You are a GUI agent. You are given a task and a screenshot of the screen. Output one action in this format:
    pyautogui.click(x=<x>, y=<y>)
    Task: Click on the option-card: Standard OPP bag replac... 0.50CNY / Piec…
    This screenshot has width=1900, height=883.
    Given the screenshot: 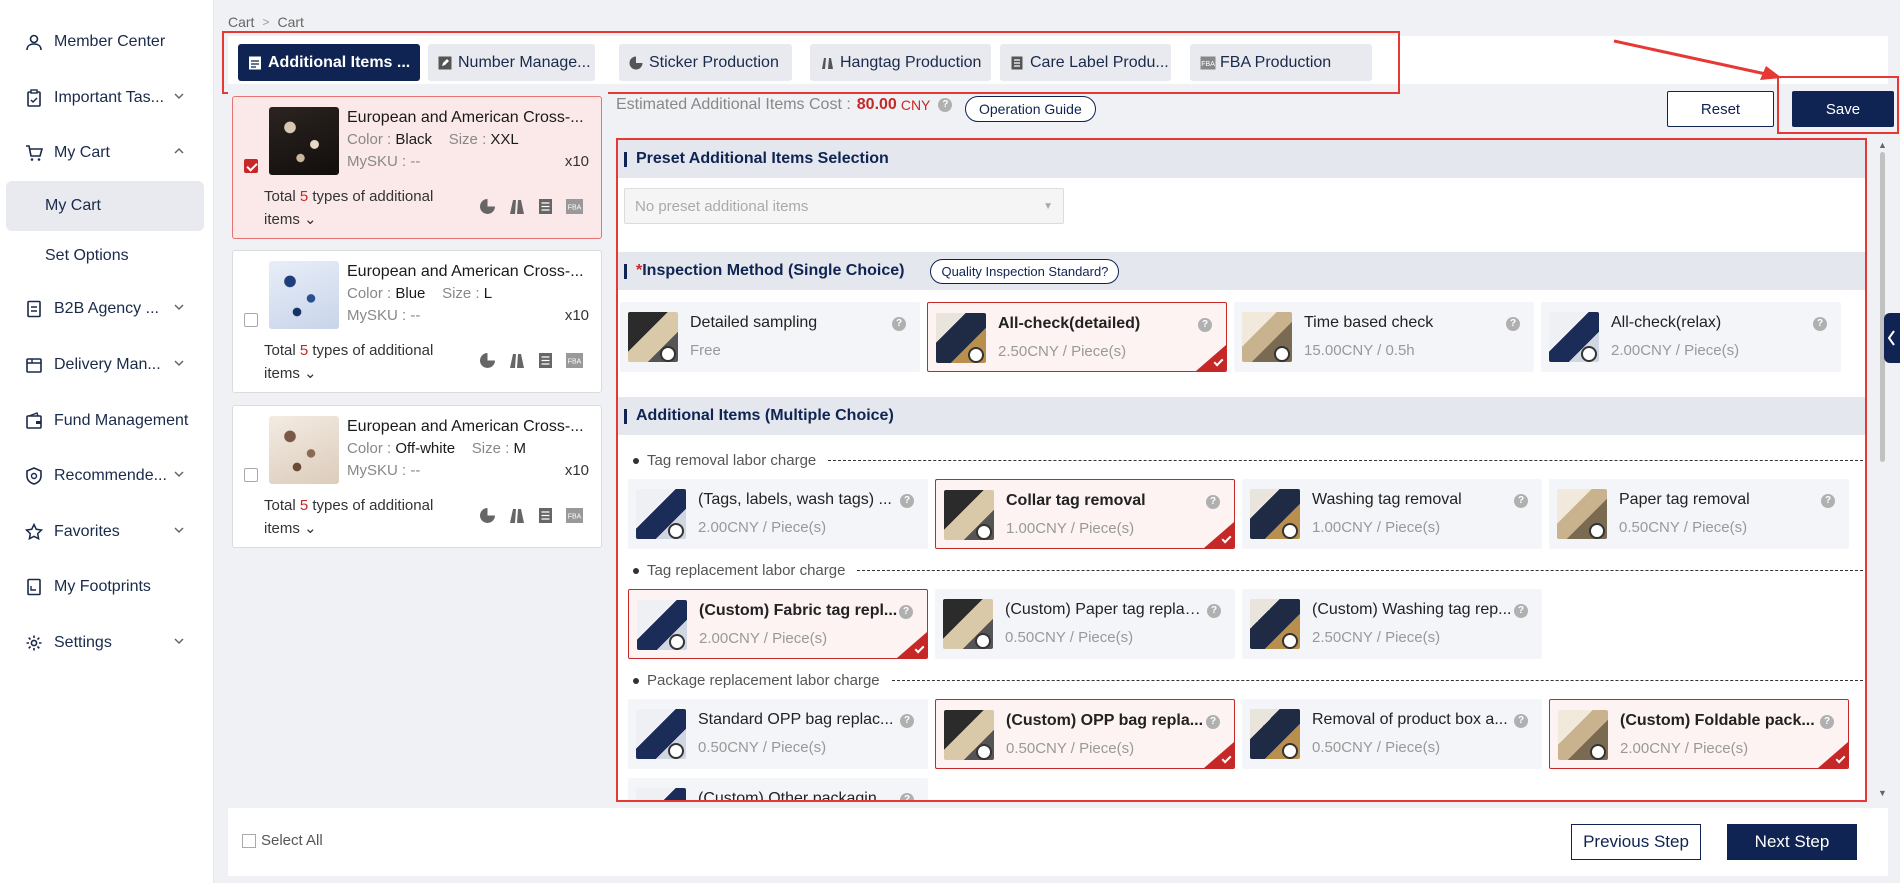 What is the action you would take?
    pyautogui.click(x=778, y=734)
    